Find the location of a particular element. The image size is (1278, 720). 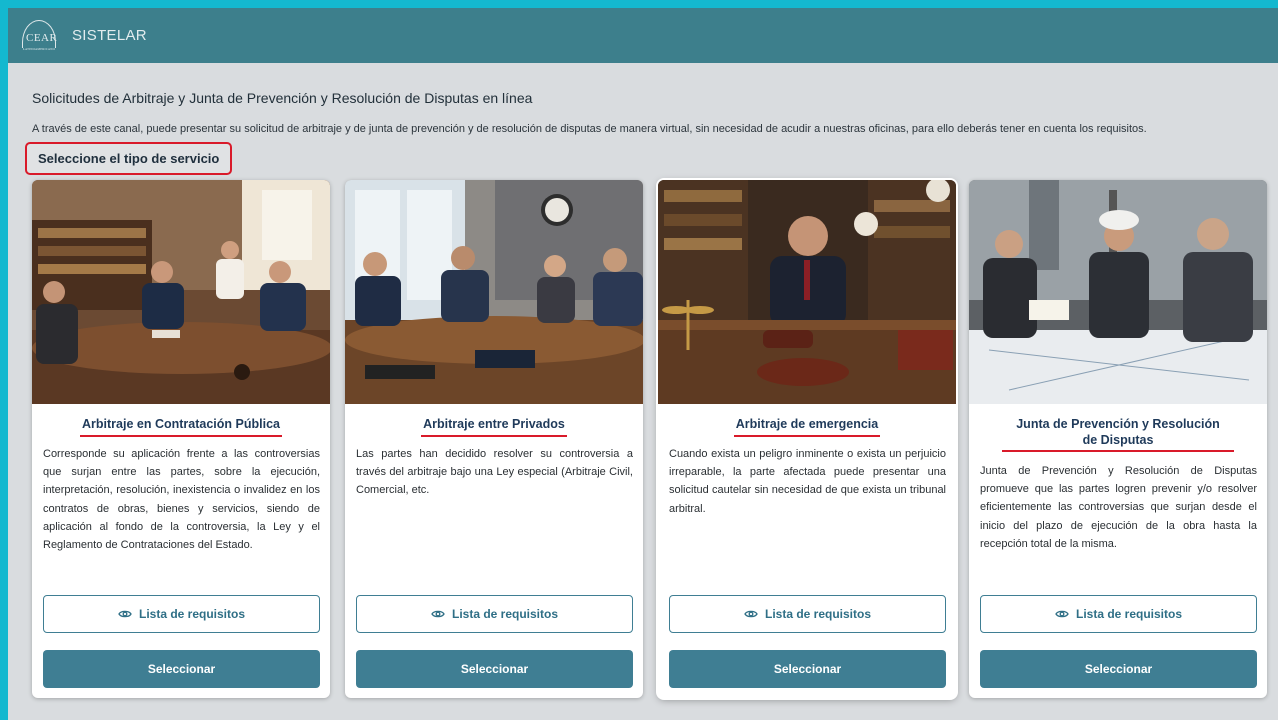

card-title: Arbitraje en Contratación Pública is located at coordinates (181, 426).